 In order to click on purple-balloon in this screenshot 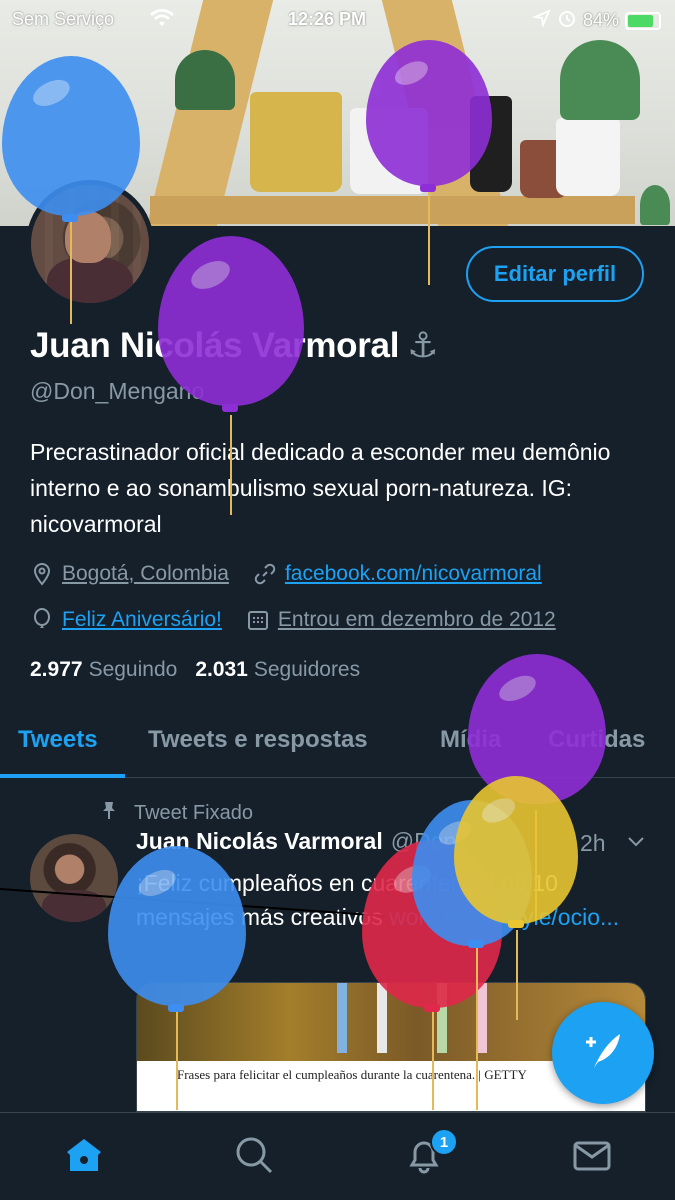, I will do `click(231, 321)`.